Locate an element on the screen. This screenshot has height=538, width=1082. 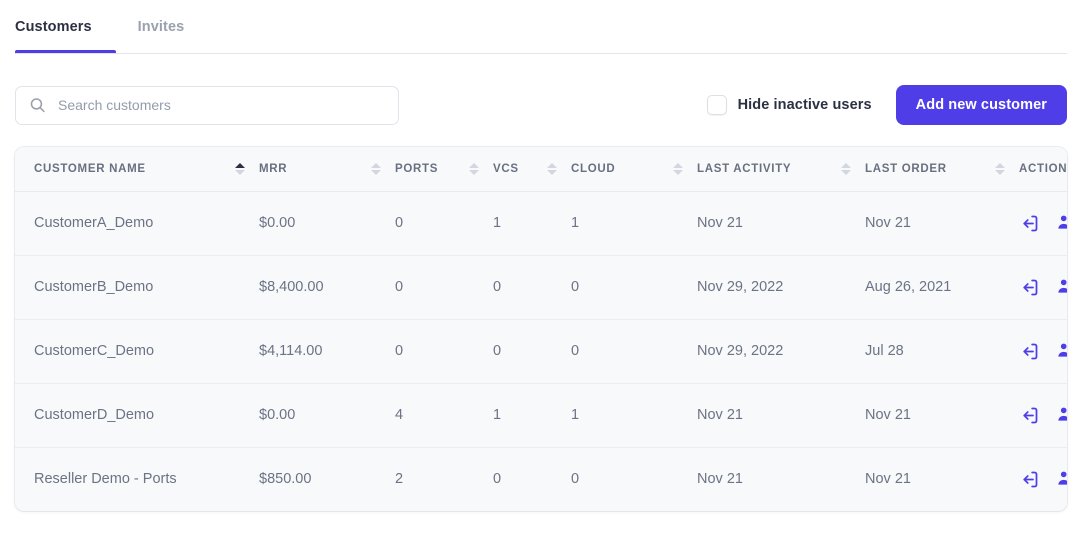
hide-inactive-users-label: Hide inactive users is located at coordinates (804, 105).